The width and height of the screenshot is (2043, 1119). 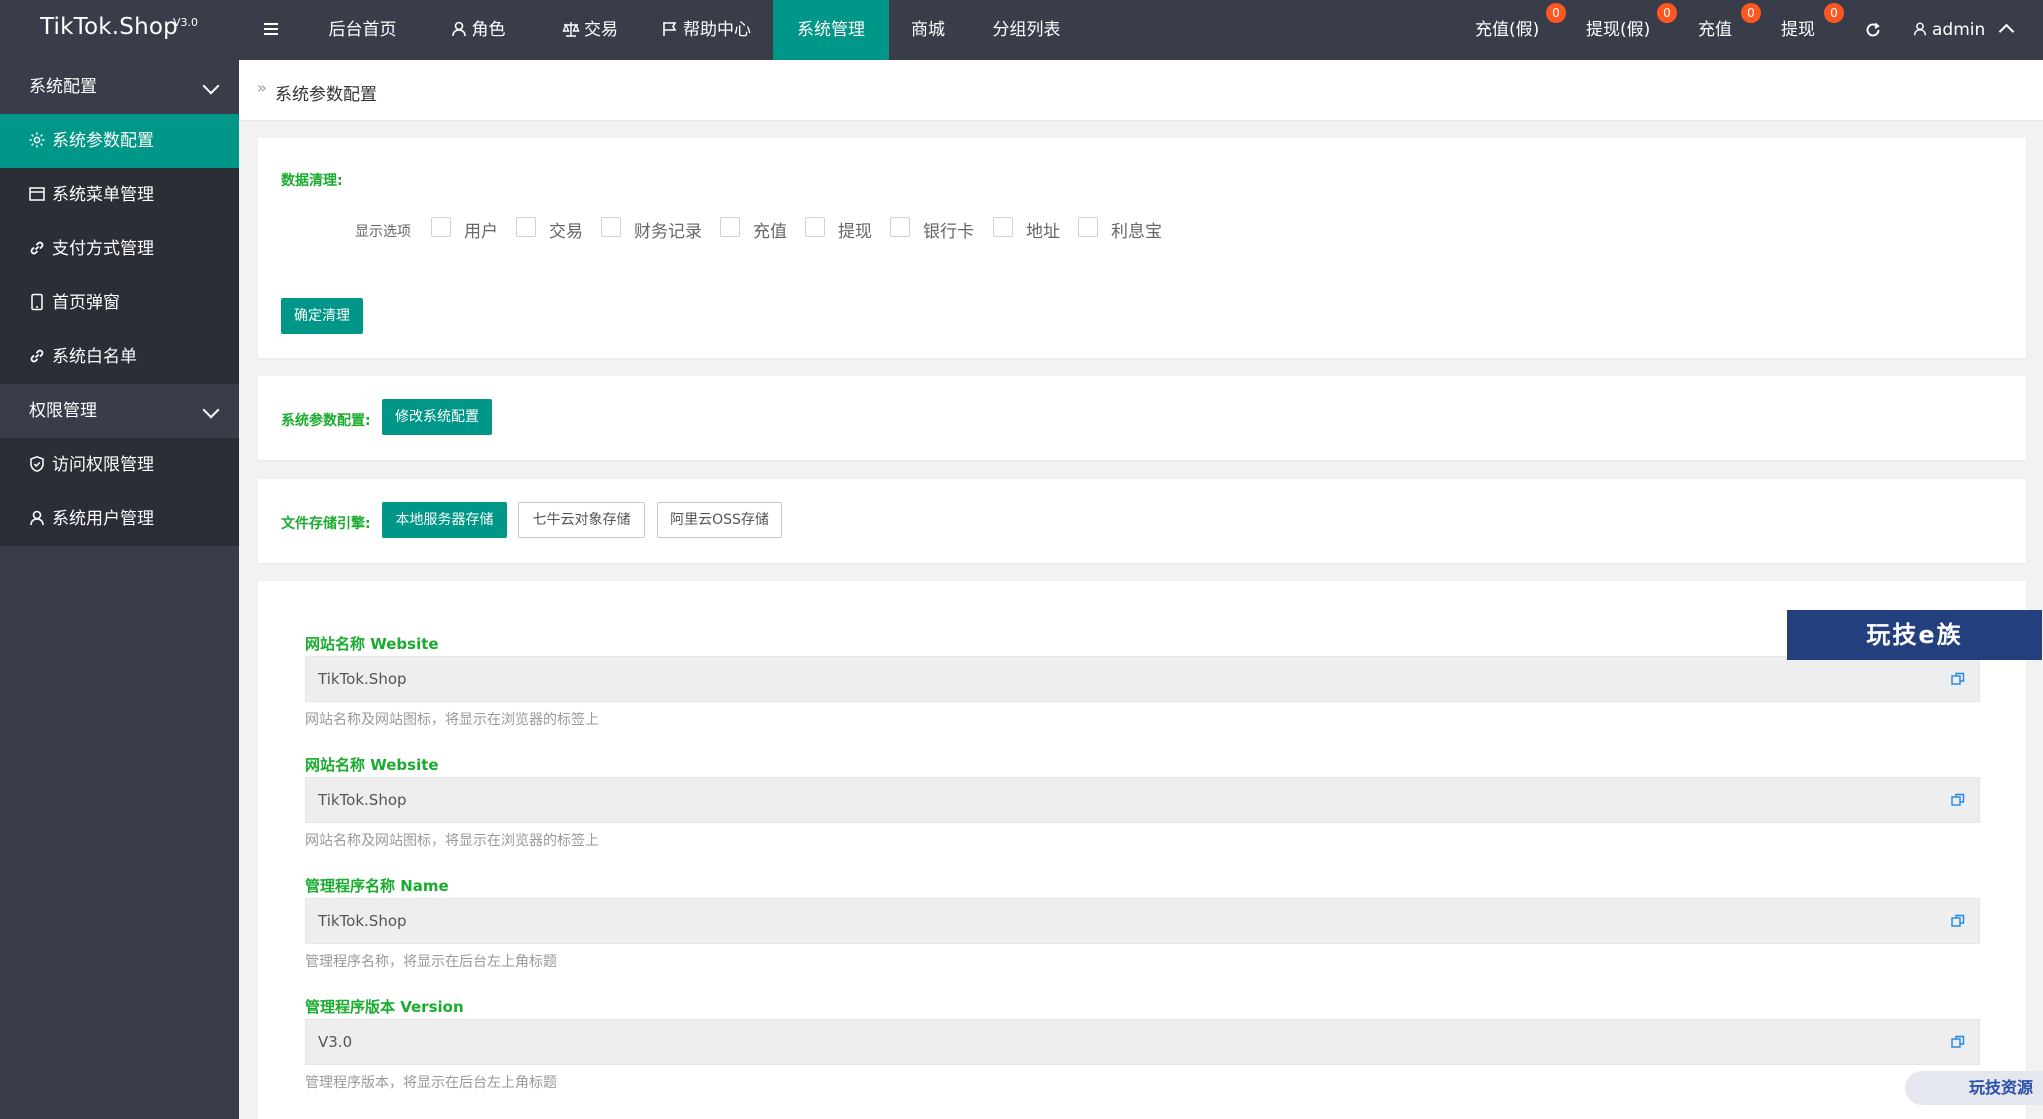 I want to click on sidebar-group-system-config: 系统配置, so click(x=119, y=87).